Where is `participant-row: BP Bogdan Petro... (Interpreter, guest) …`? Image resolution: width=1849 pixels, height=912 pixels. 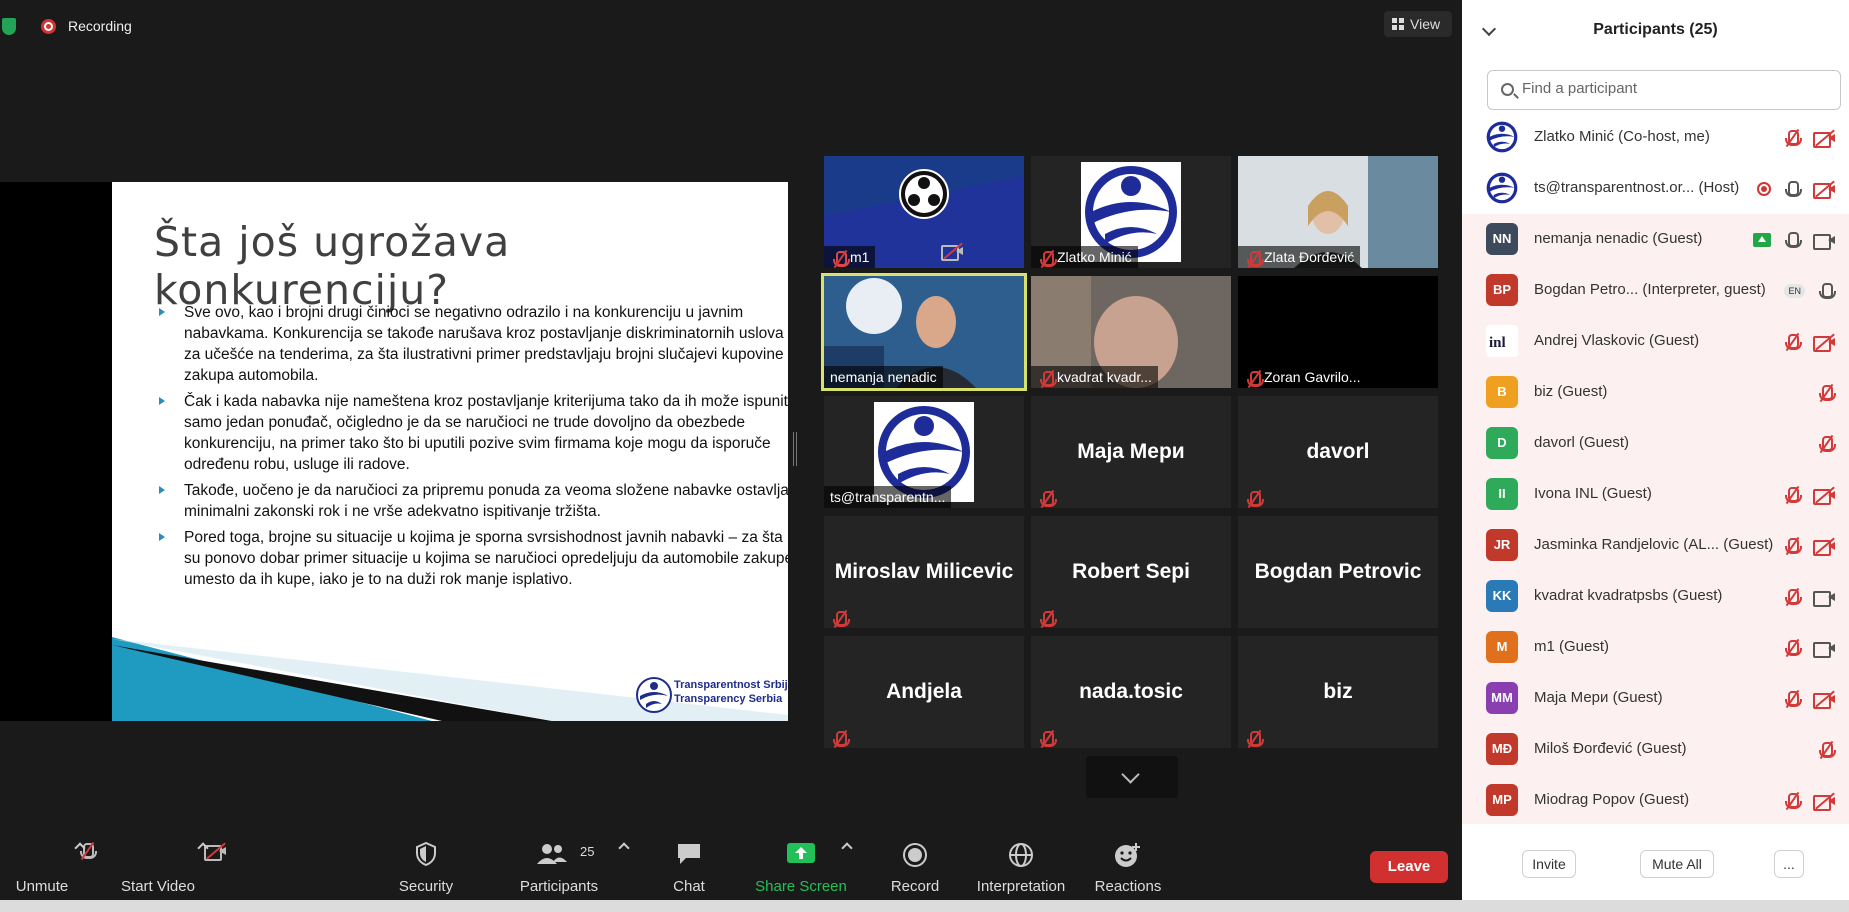 participant-row: BP Bogdan Petro... (Interpreter, guest) … is located at coordinates (1655, 290).